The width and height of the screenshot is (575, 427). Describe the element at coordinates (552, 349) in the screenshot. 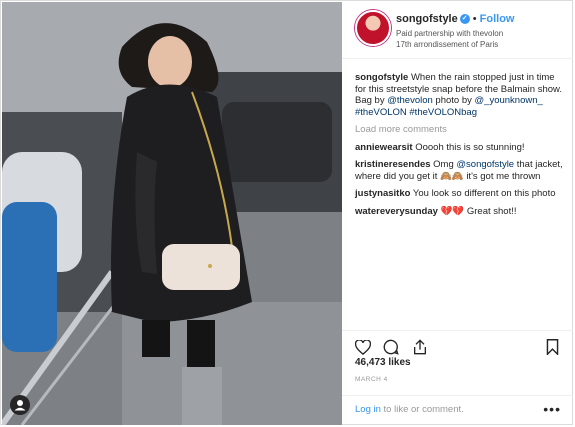

I see `bookmark-icon` at that location.